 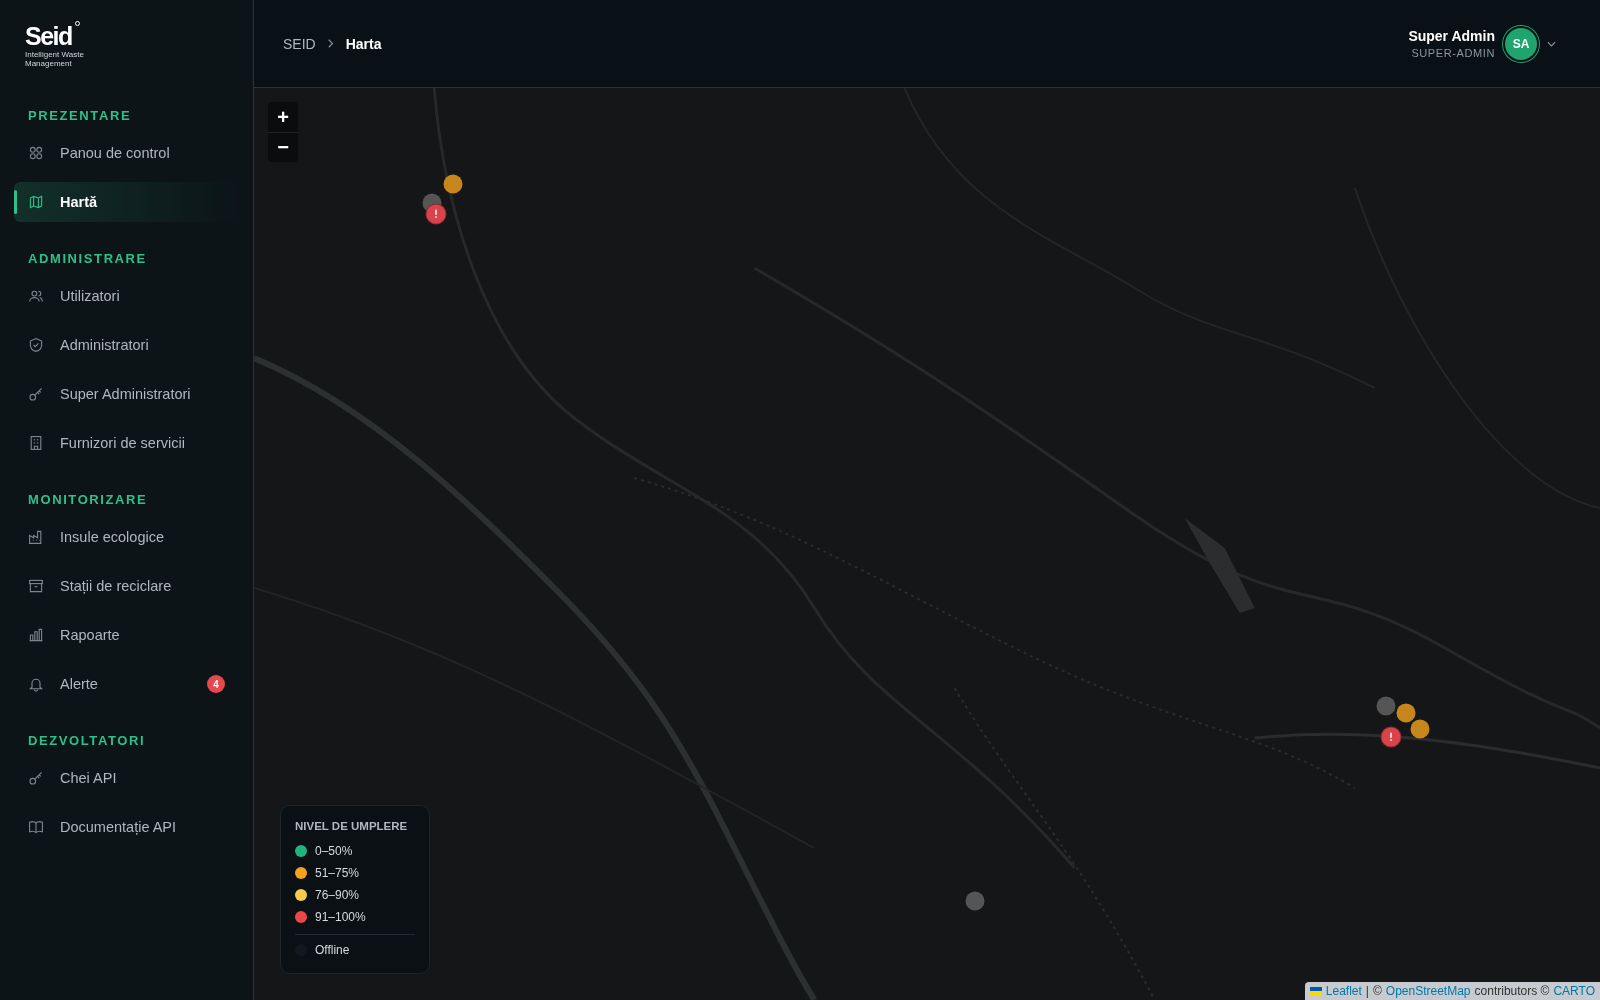 I want to click on nav-item: Insule ecologice, so click(x=126, y=537).